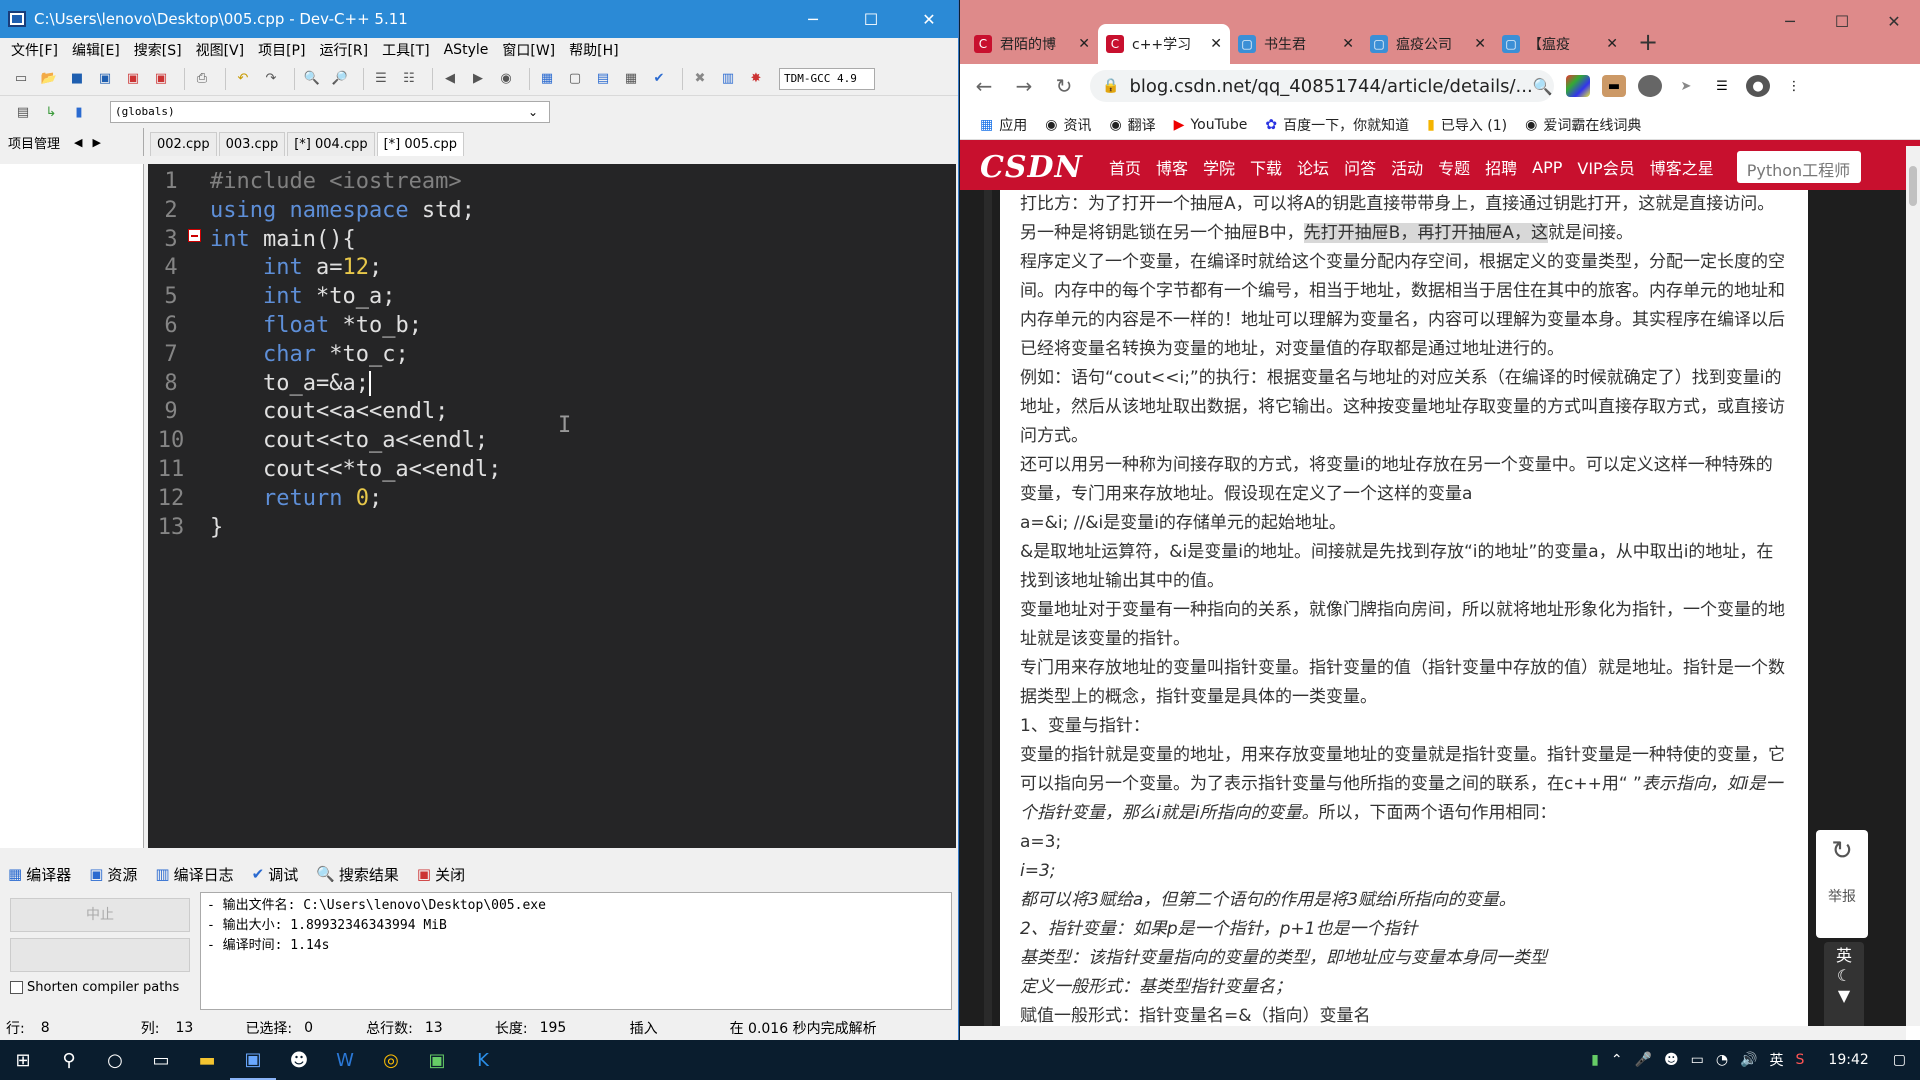 The image size is (1920, 1080). What do you see at coordinates (1543, 86) in the screenshot?
I see `search-icon: 🔍` at bounding box center [1543, 86].